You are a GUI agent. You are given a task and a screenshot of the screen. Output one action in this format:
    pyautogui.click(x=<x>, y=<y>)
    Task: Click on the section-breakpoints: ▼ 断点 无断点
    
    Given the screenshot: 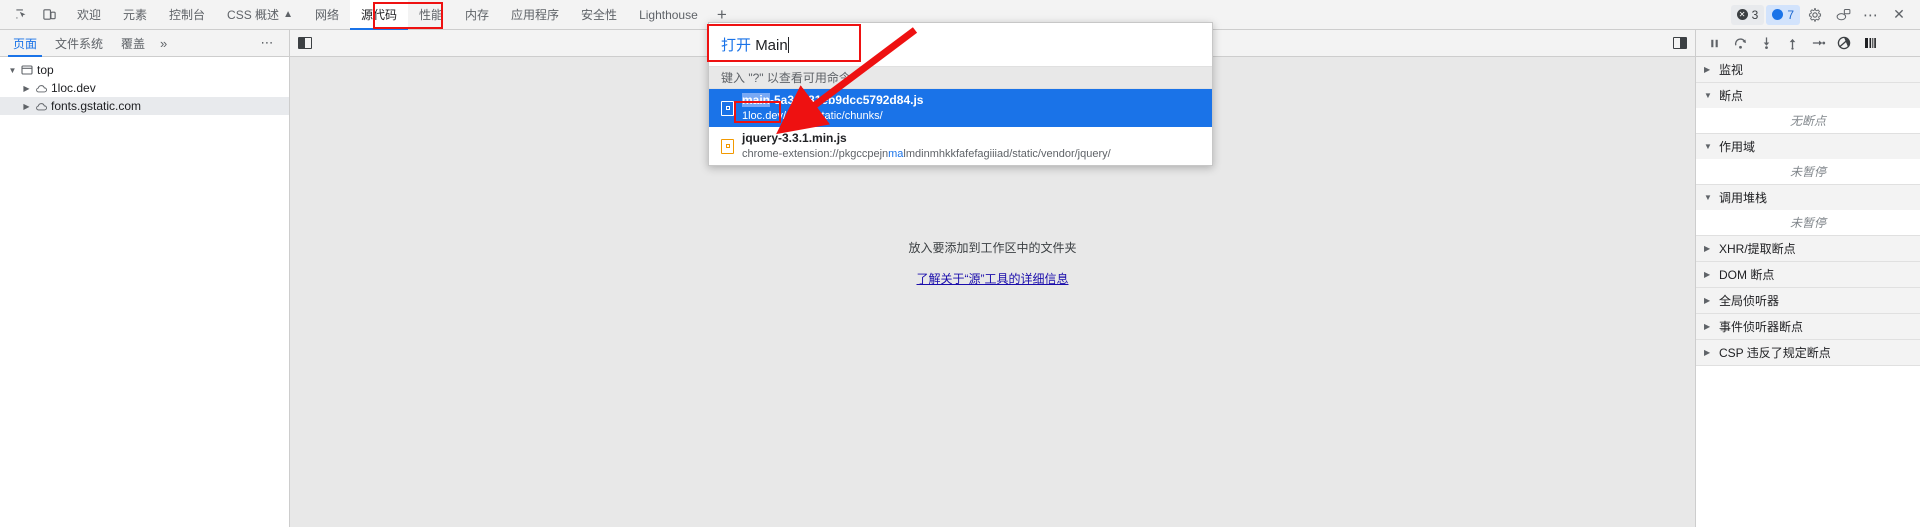 What is the action you would take?
    pyautogui.click(x=1808, y=108)
    